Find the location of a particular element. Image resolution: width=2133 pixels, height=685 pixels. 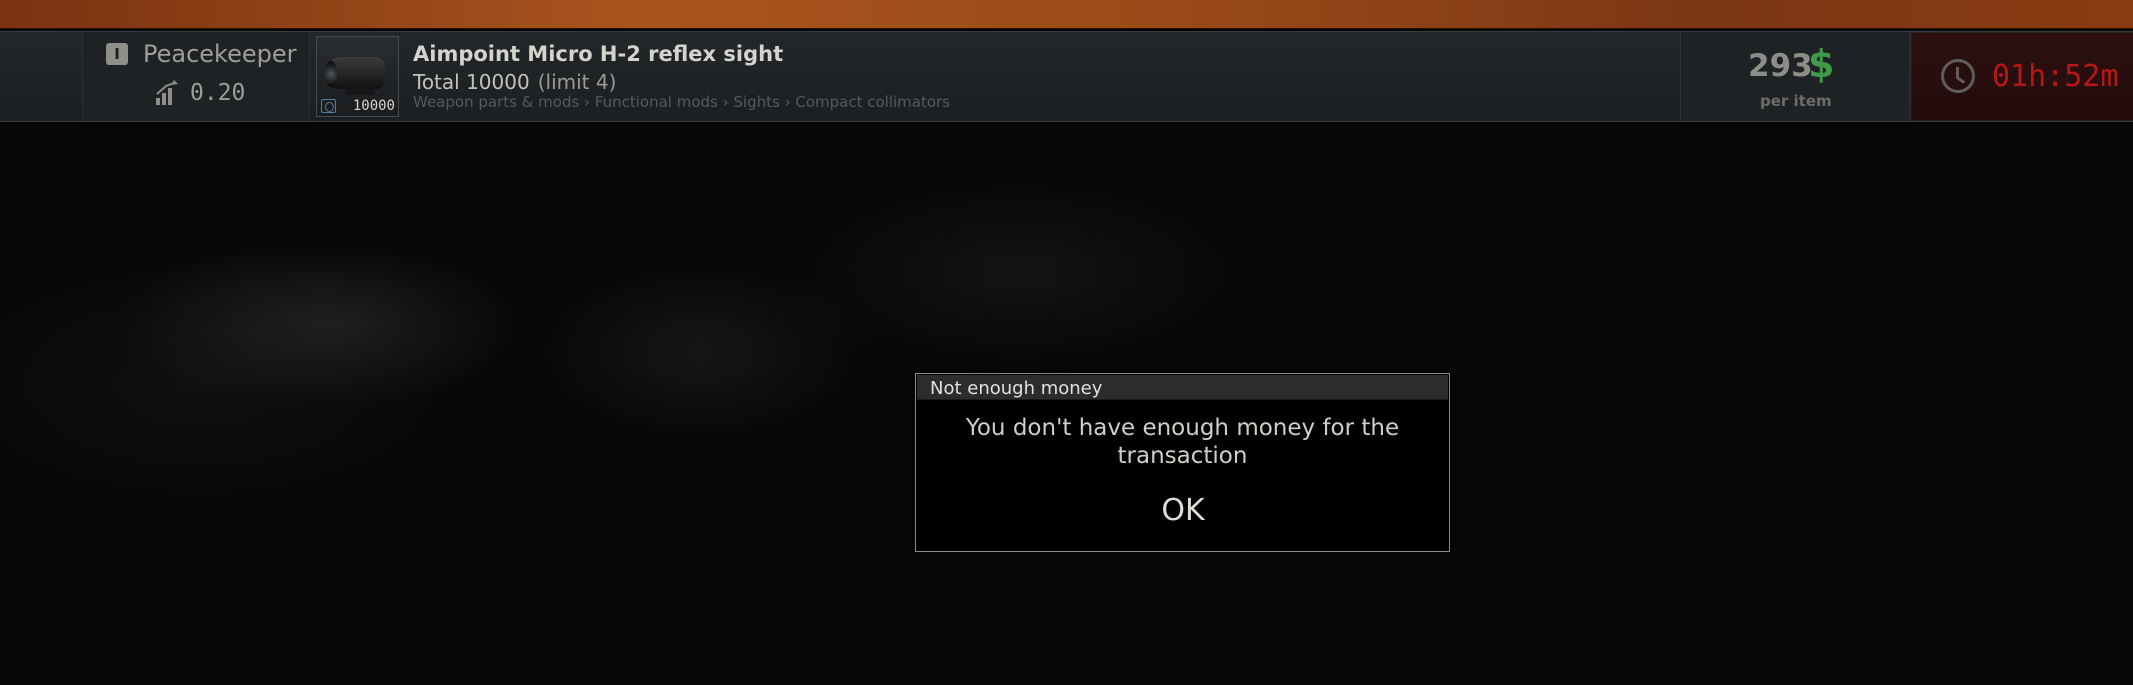

sight-mount-image is located at coordinates (360, 91).